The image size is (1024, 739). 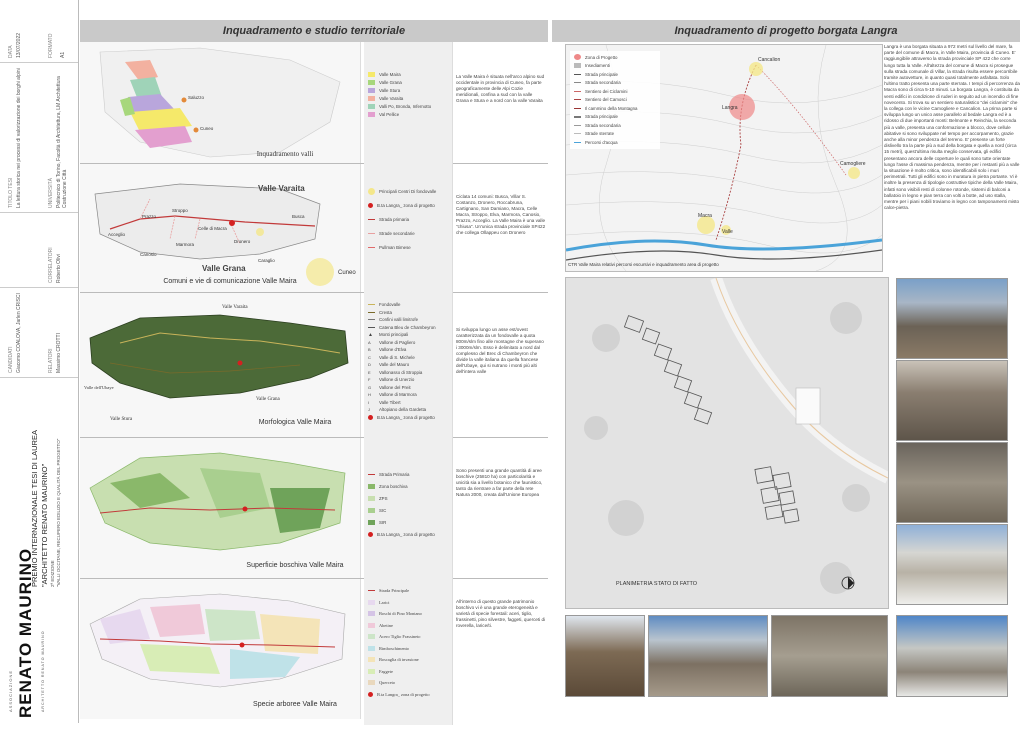 What do you see at coordinates (410, 626) in the screenshot?
I see `legend-item: Abetine` at bounding box center [410, 626].